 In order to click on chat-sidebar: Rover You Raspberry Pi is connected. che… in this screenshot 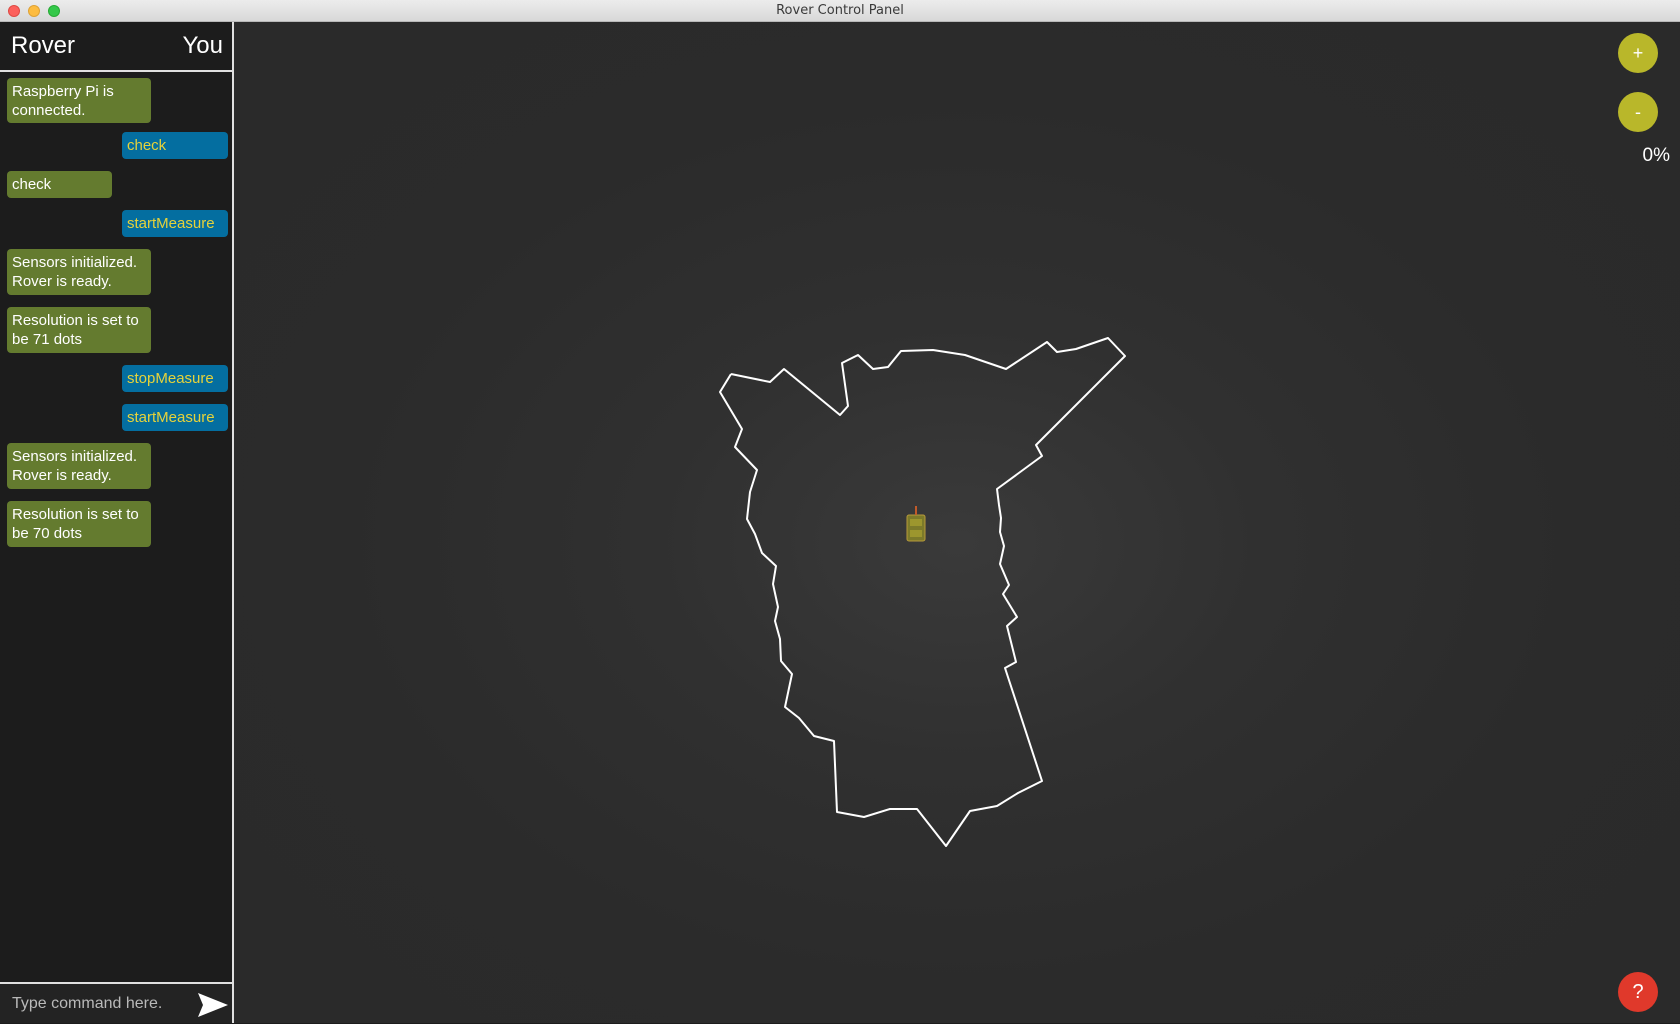, I will do `click(117, 522)`.